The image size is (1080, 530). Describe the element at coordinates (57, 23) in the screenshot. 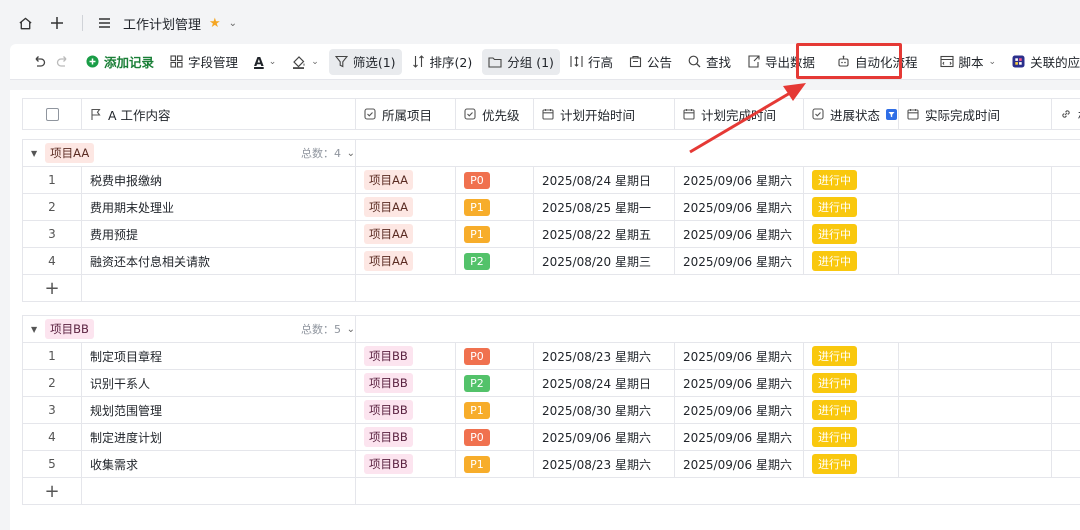

I see `plus-icon` at that location.